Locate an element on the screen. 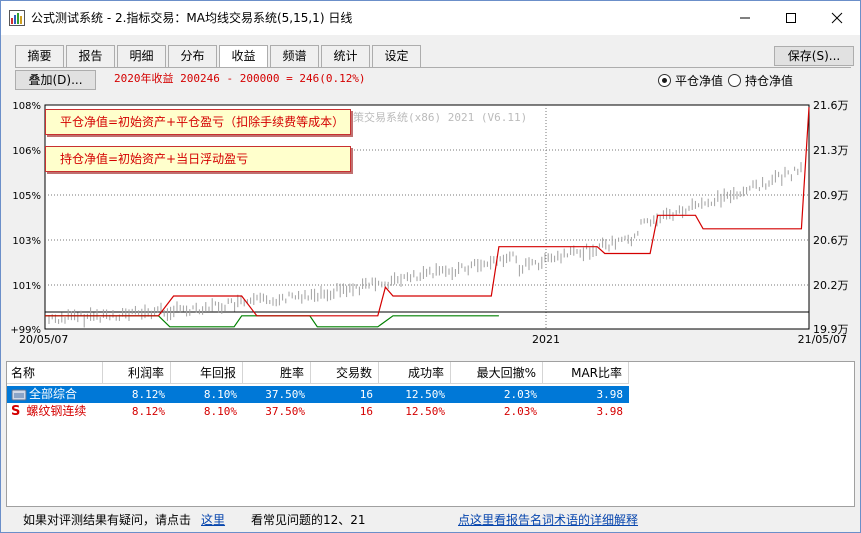 The height and width of the screenshot is (533, 861). radio-unchecked-icon is located at coordinates (734, 80).